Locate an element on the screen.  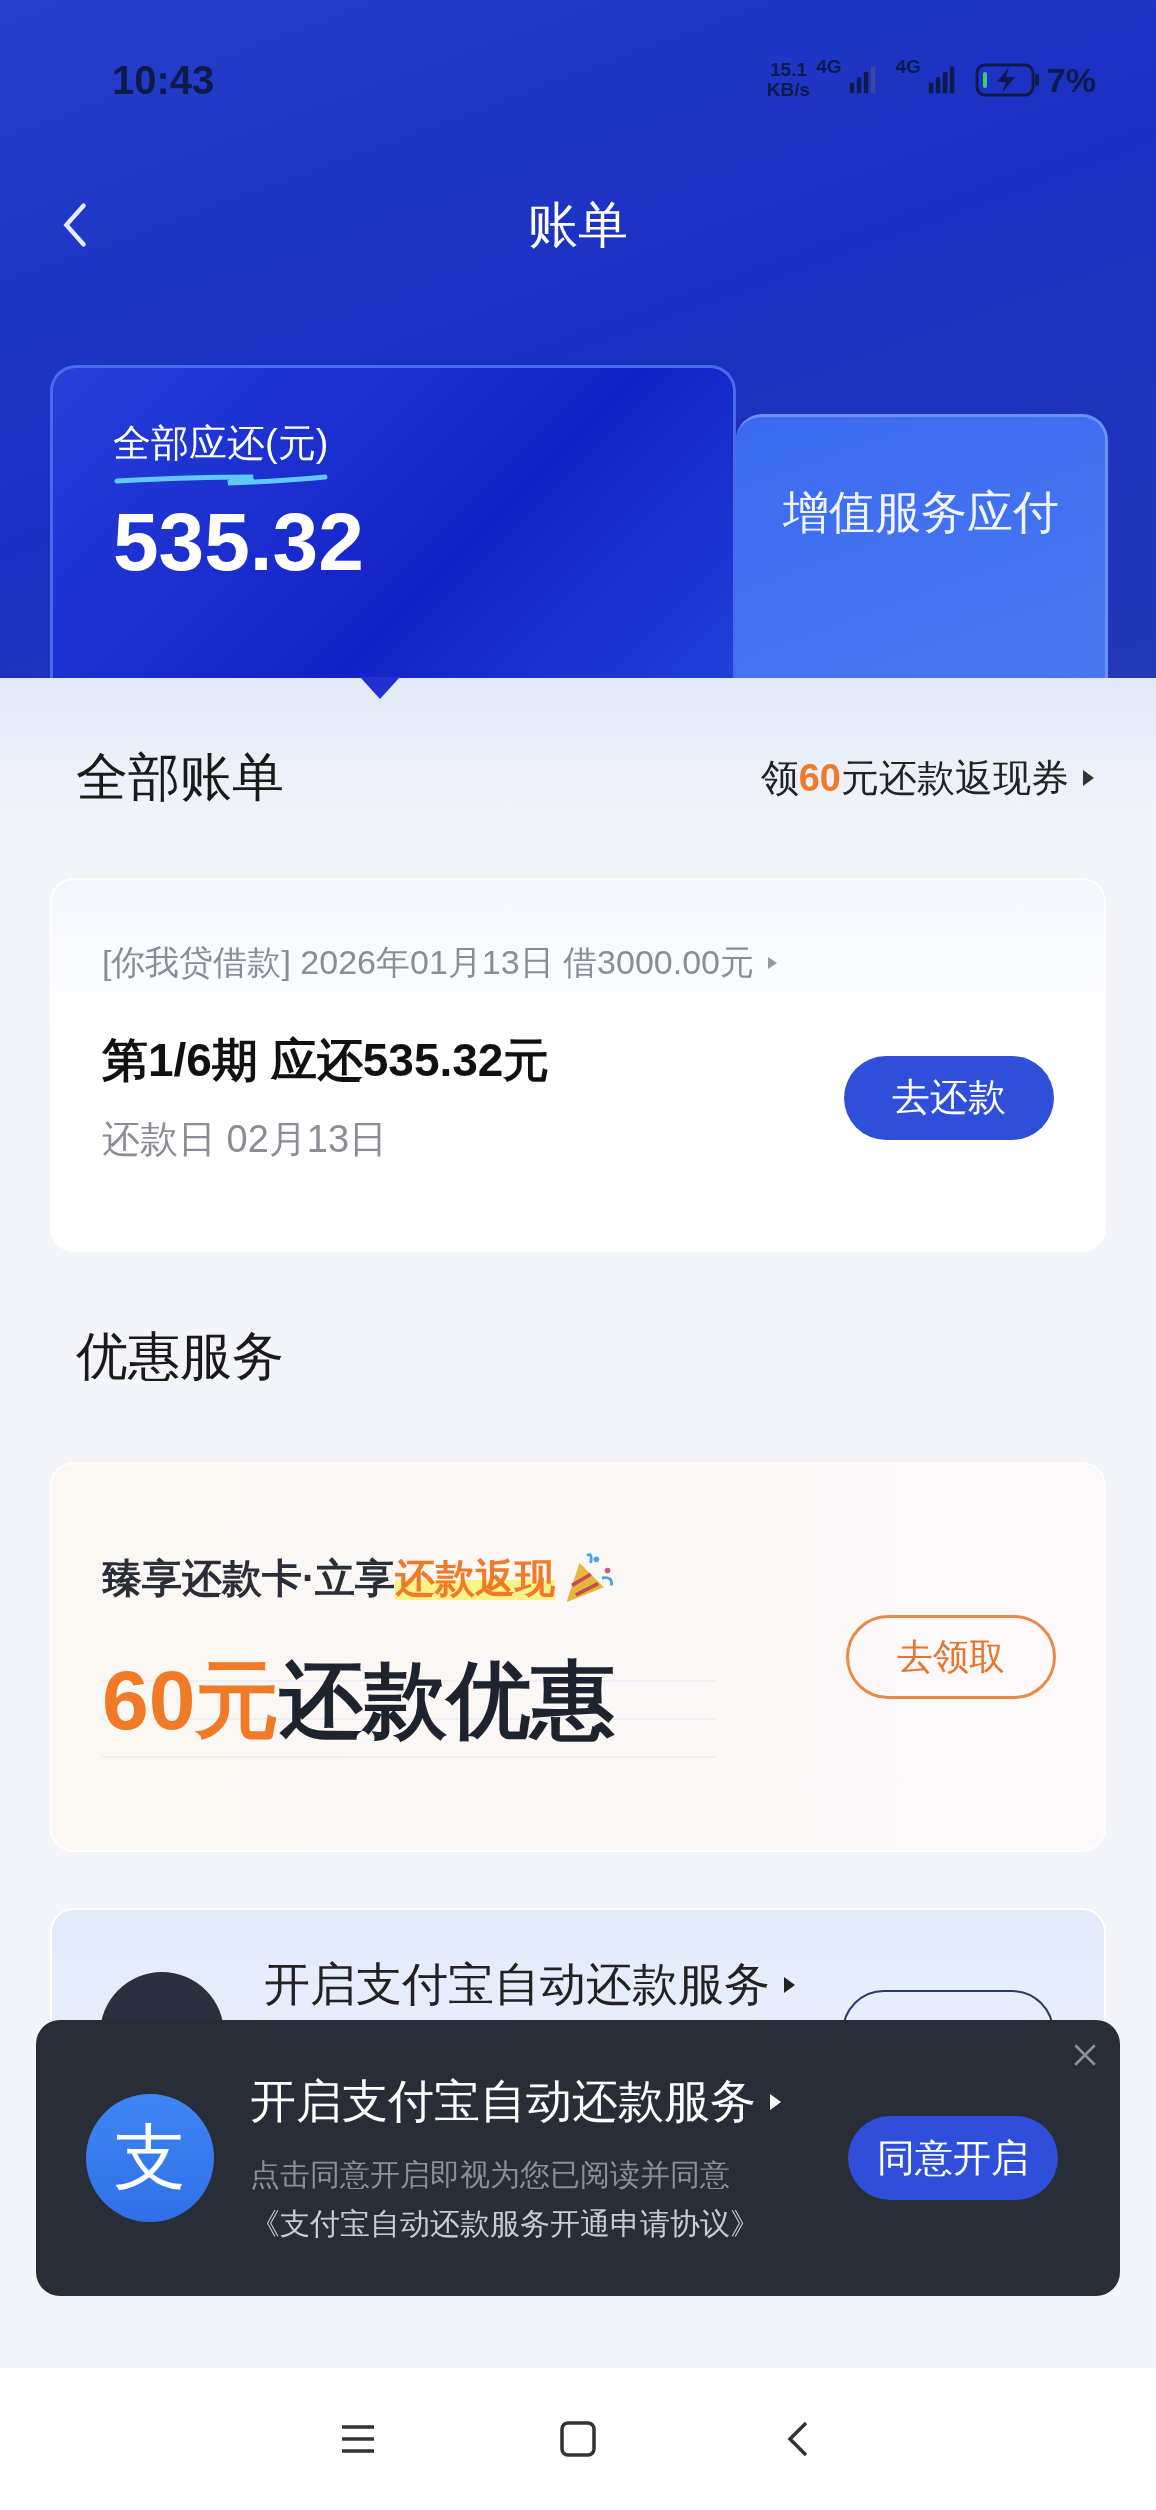
agreement-link: 《支付宝自动还款服务开通申请协议》 is located at coordinates (549, 2224).